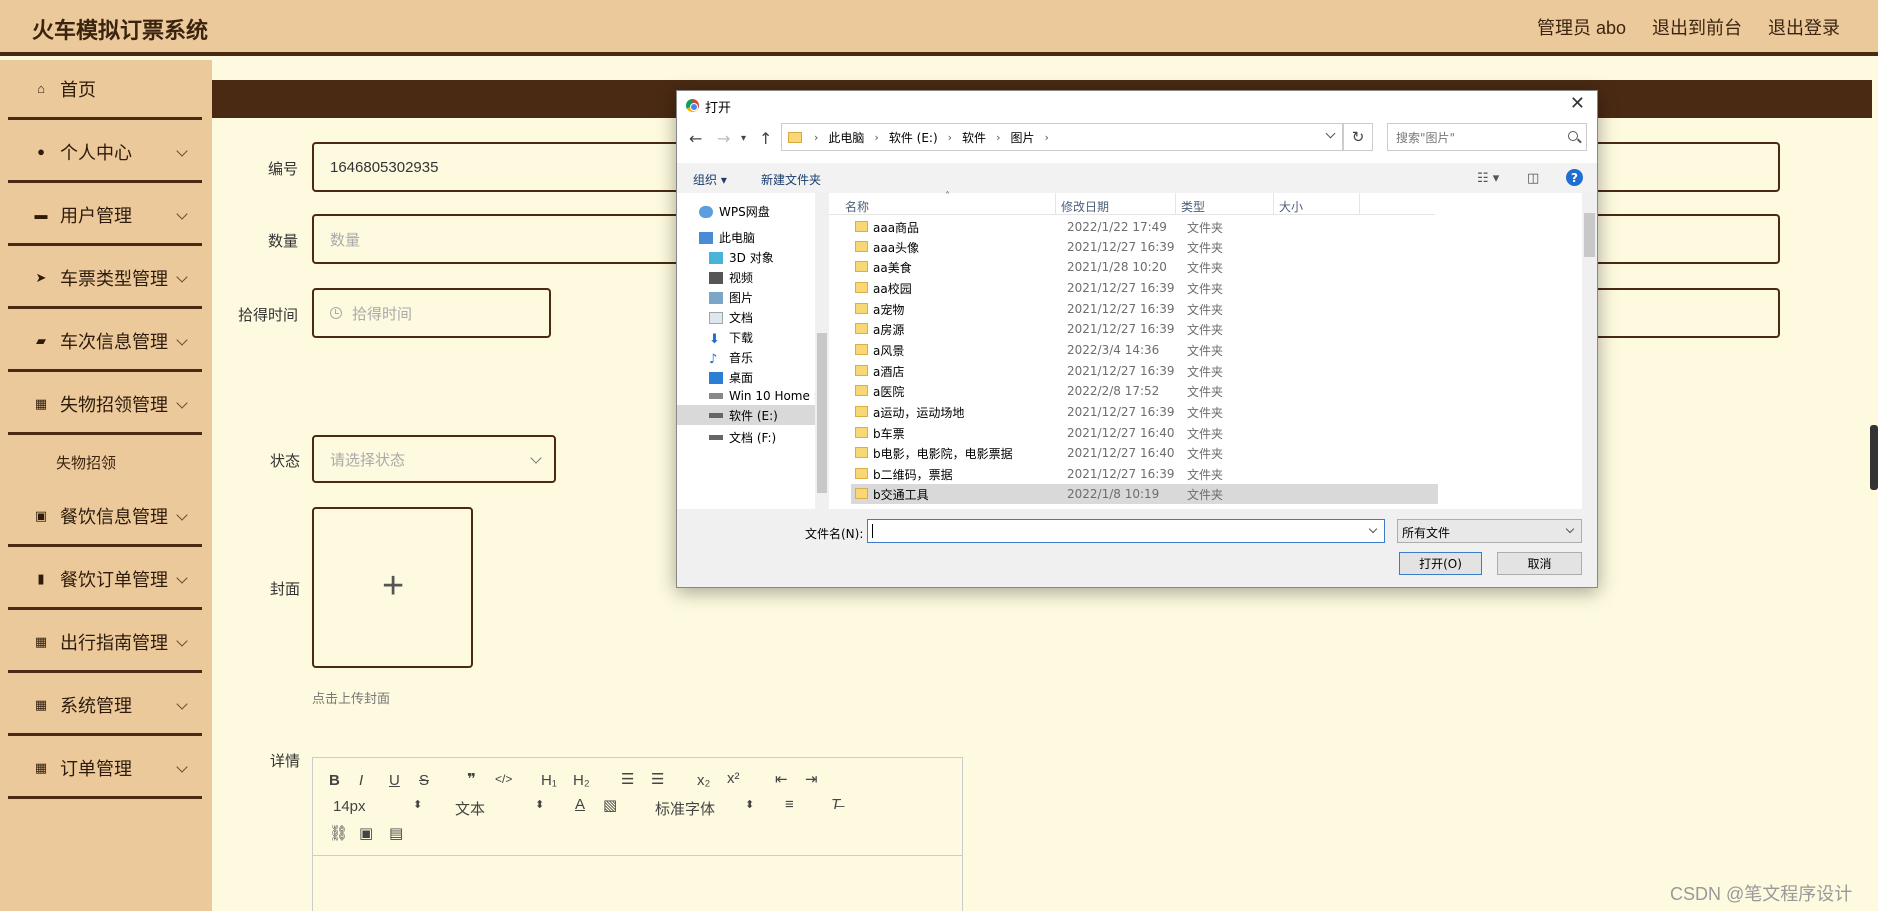 This screenshot has width=1878, height=911. I want to click on image-icon: ▣, so click(366, 833).